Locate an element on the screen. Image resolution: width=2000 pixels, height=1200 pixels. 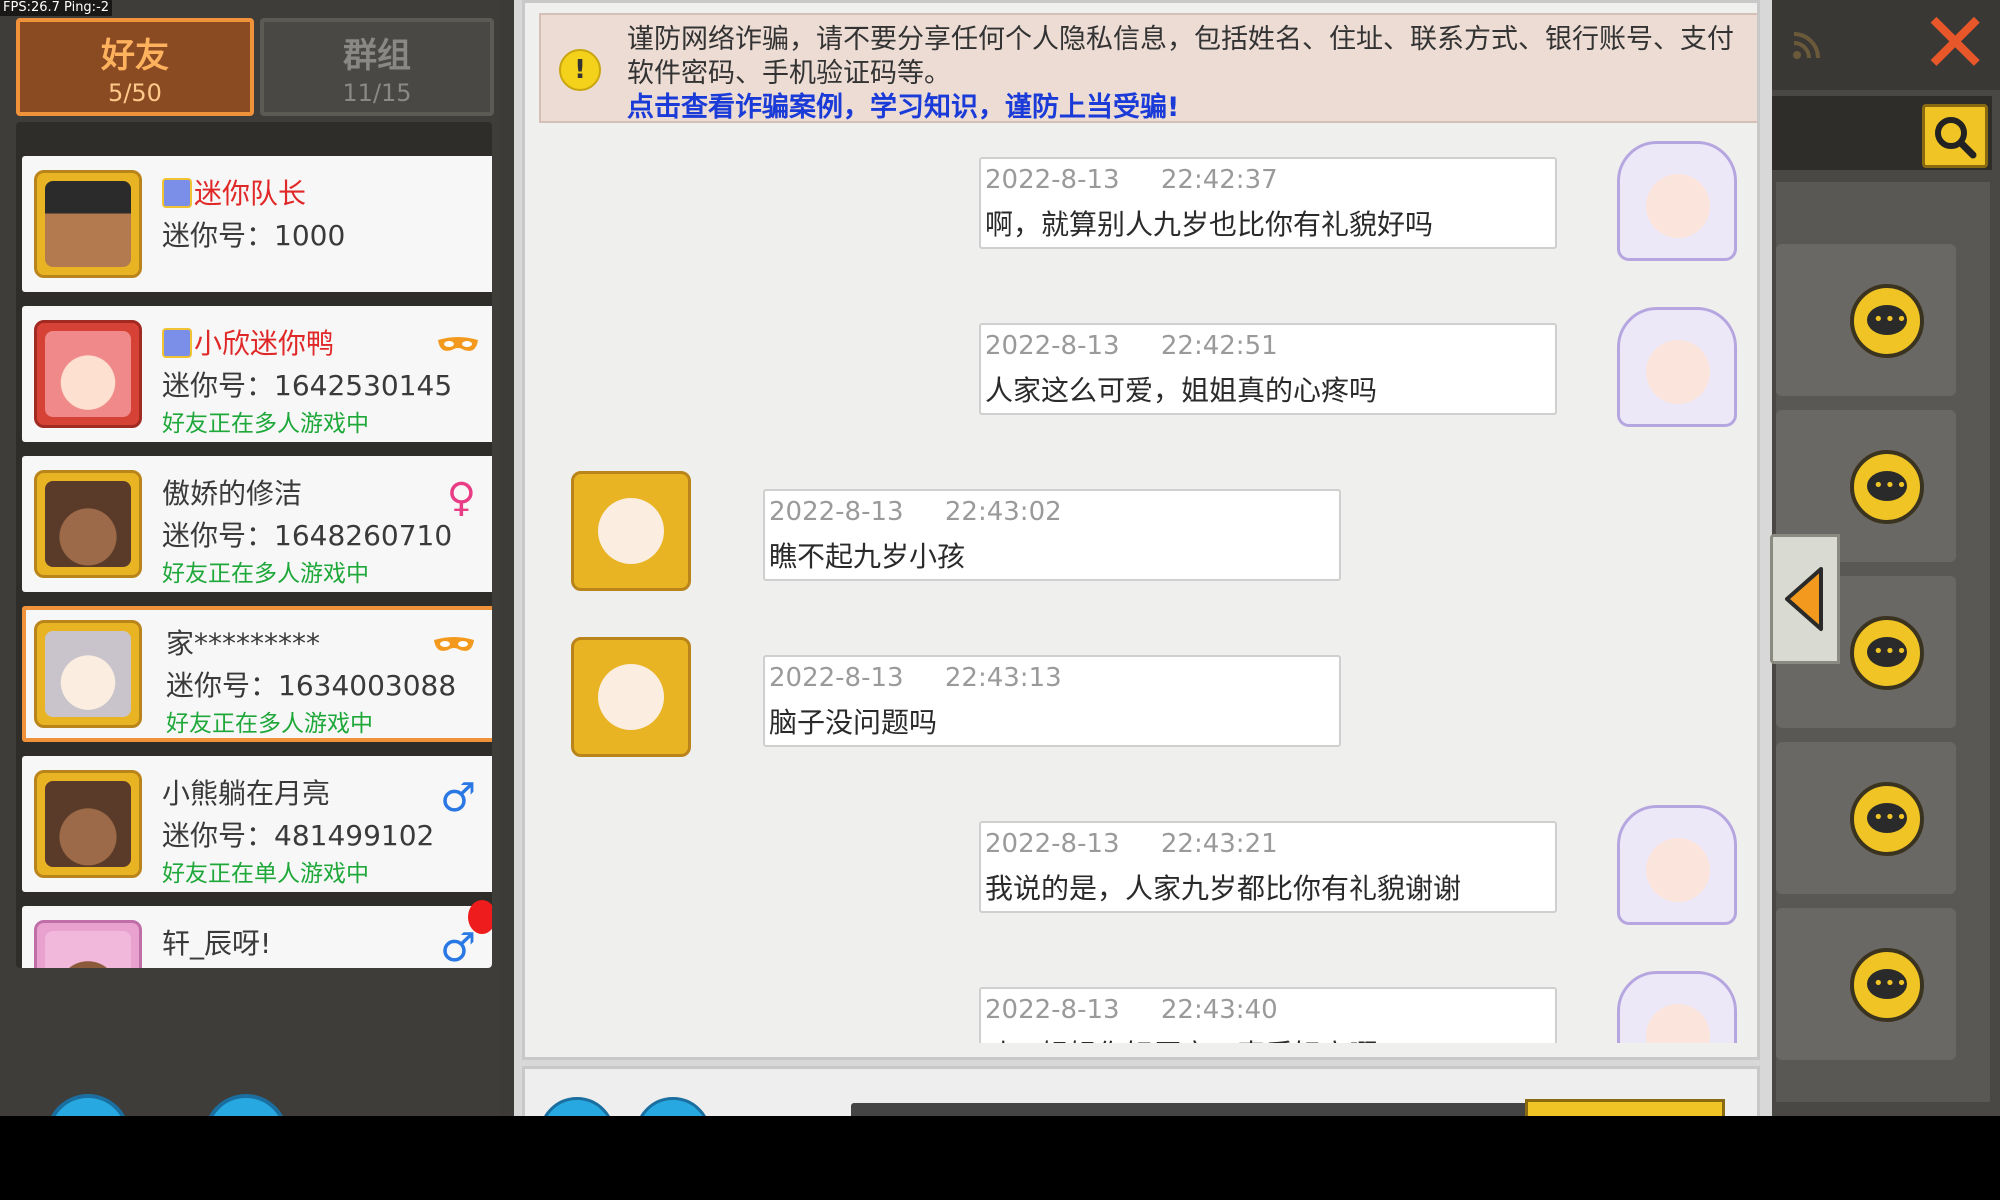
female-icon: ♀ is located at coordinates (461, 498).